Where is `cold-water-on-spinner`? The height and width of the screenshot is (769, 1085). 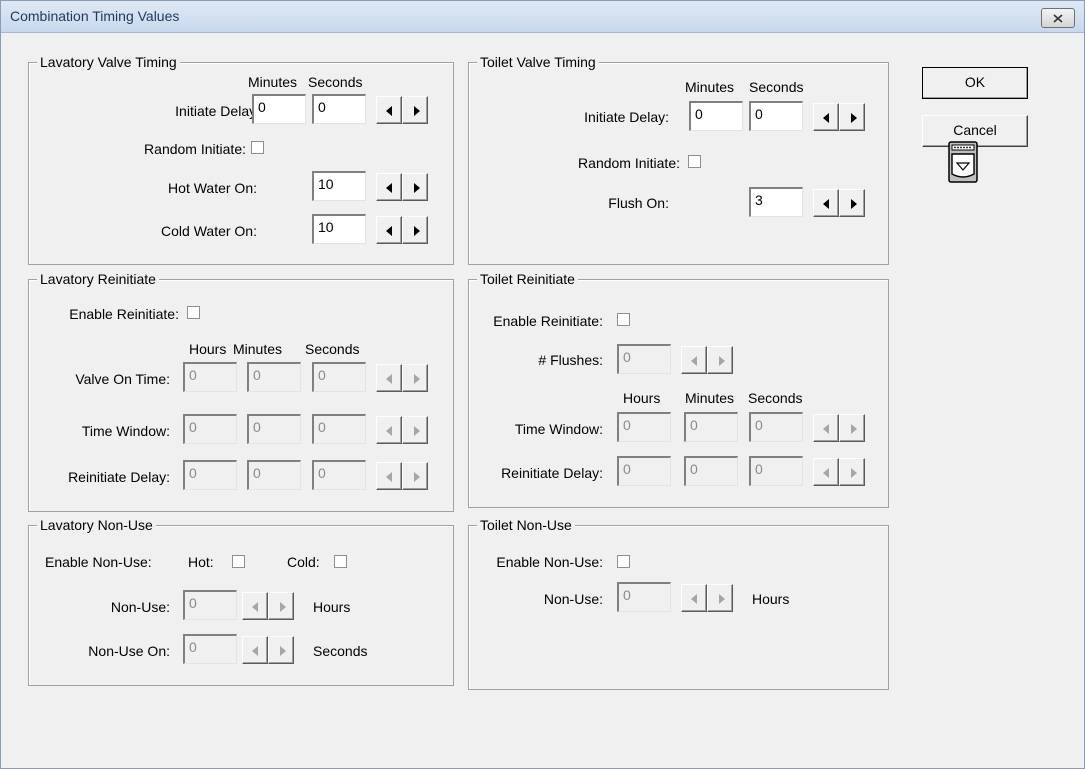
cold-water-on-spinner is located at coordinates (402, 230).